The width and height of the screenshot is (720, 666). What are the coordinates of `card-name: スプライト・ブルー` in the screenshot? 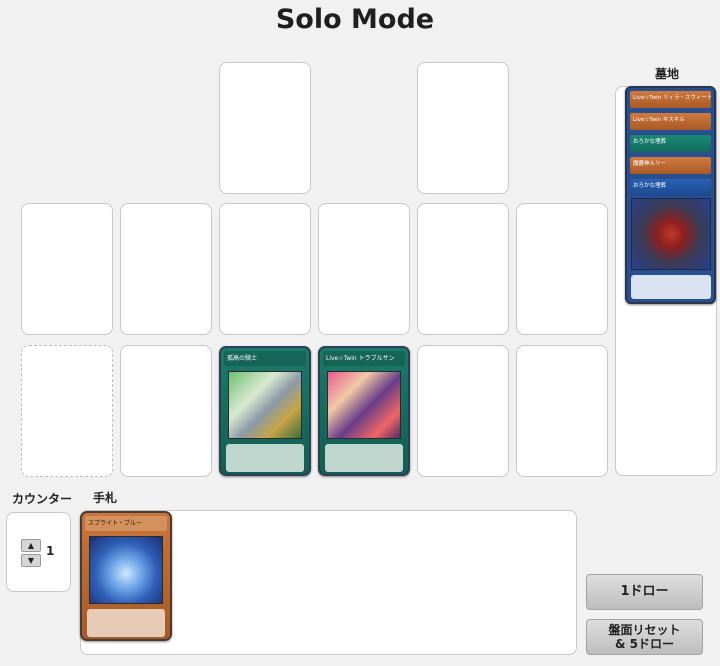 It's located at (126, 523).